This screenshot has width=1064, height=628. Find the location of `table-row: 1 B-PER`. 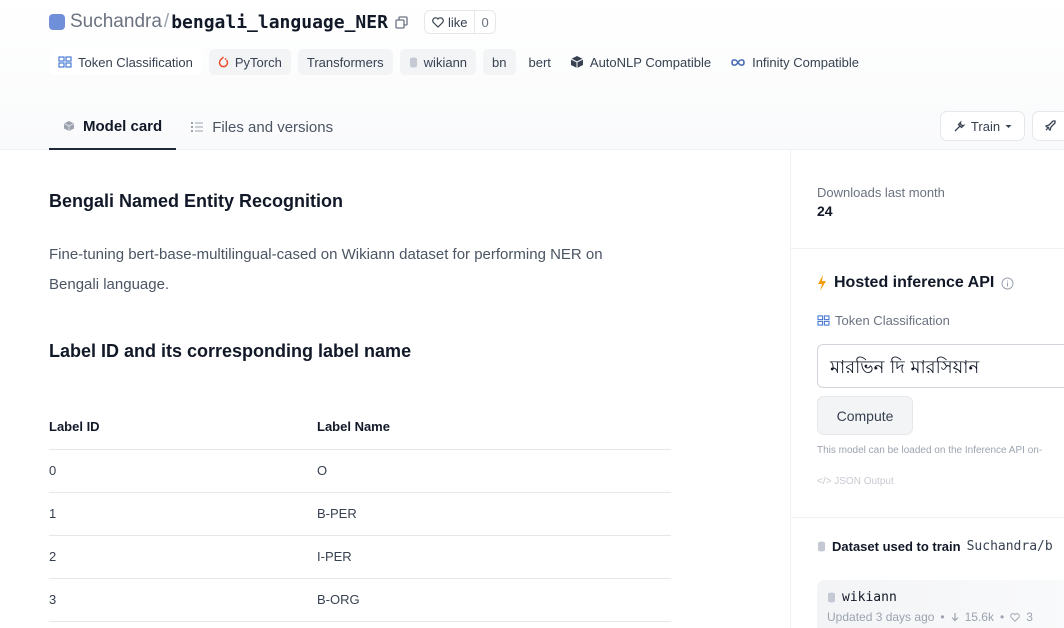

table-row: 1 B-PER is located at coordinates (360, 514).